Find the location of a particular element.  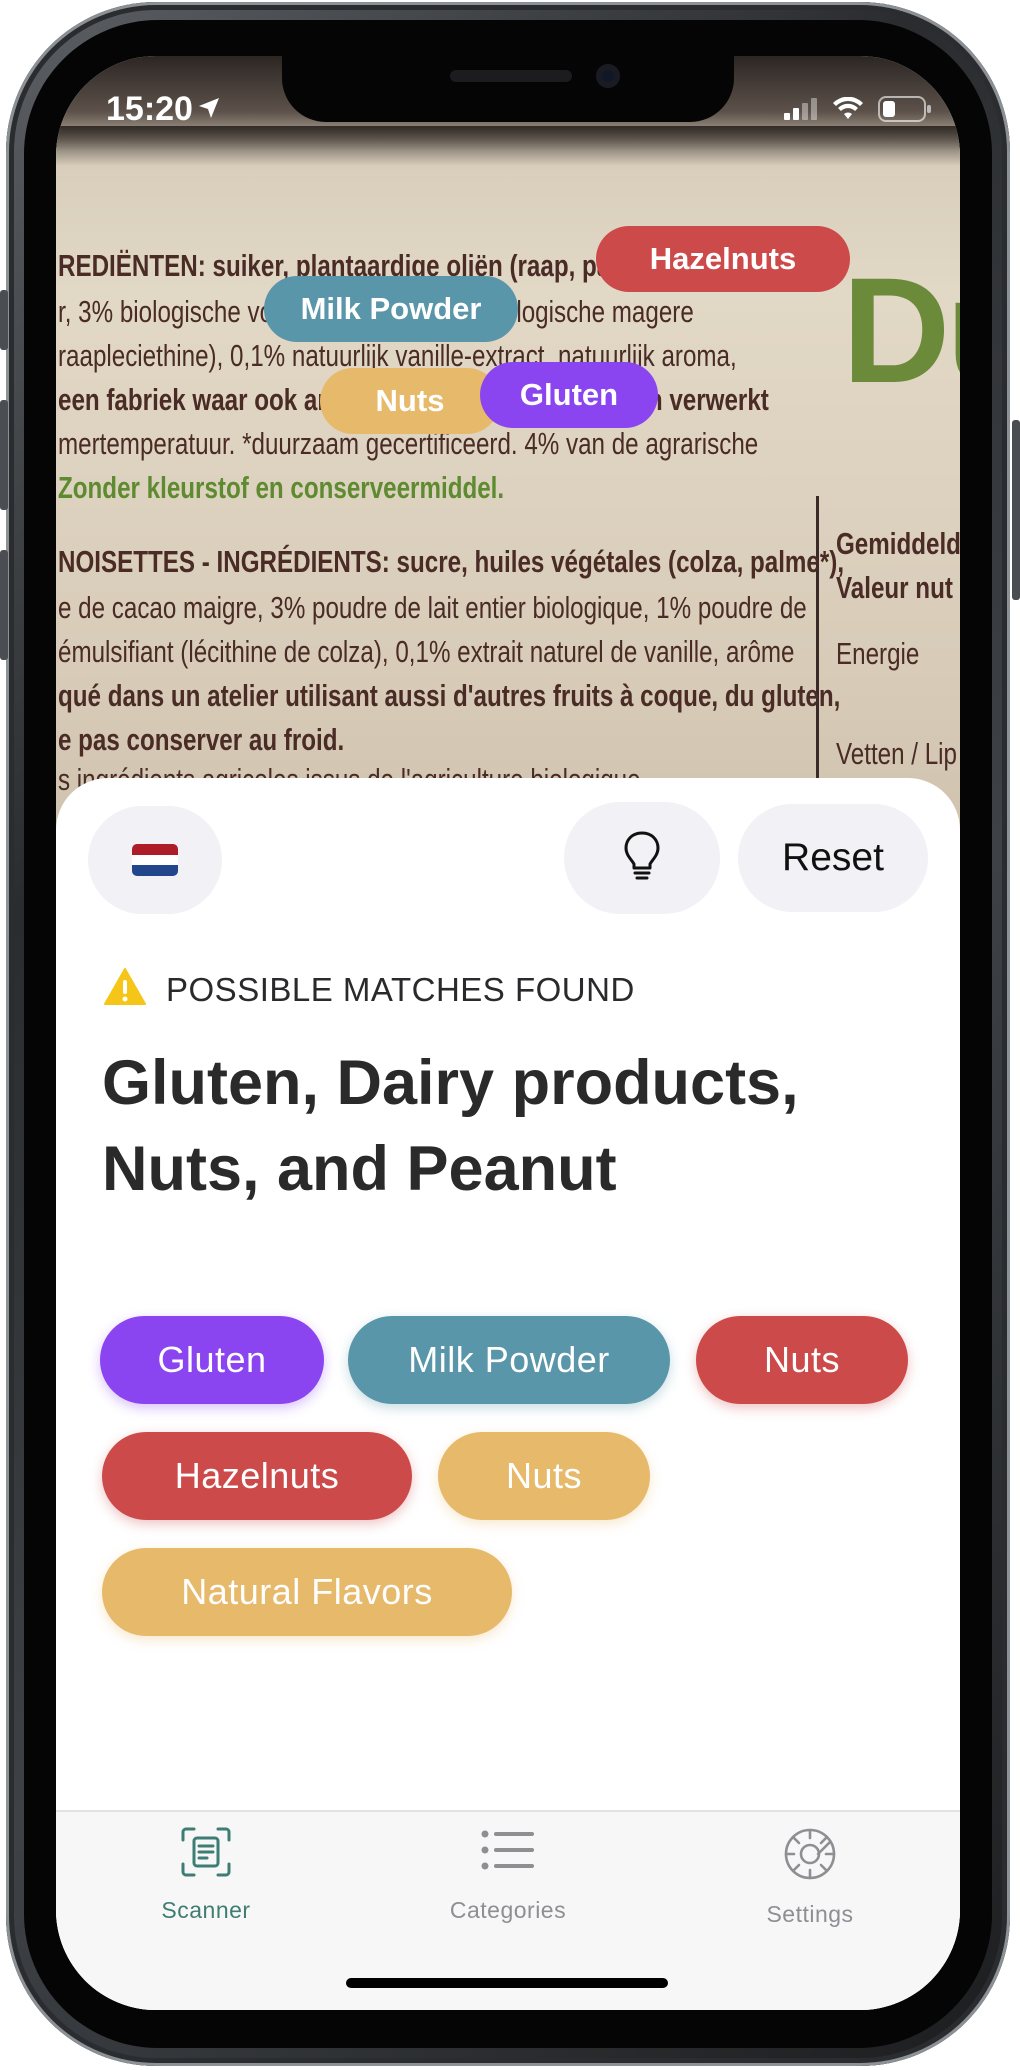

tab-label-settings: Settings is located at coordinates (810, 1914).